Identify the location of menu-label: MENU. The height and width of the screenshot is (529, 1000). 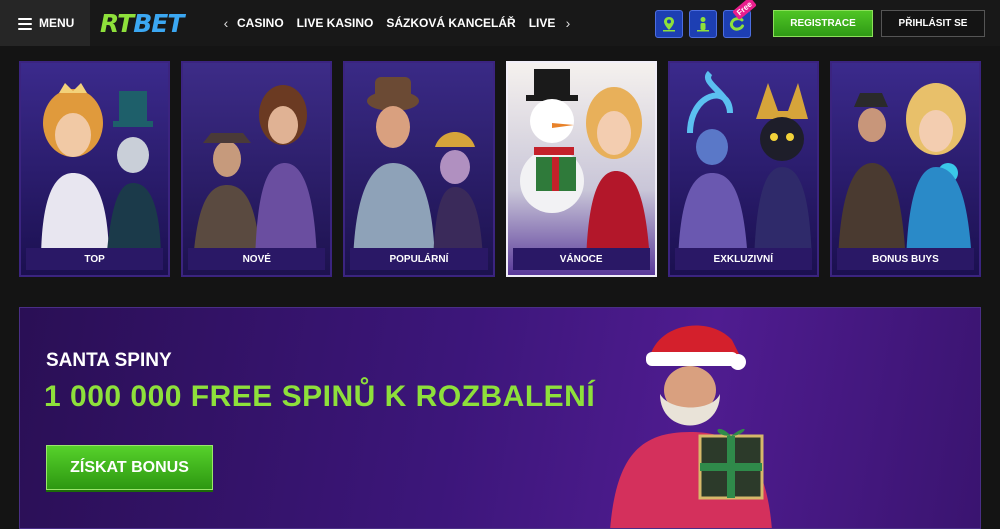
(57, 23).